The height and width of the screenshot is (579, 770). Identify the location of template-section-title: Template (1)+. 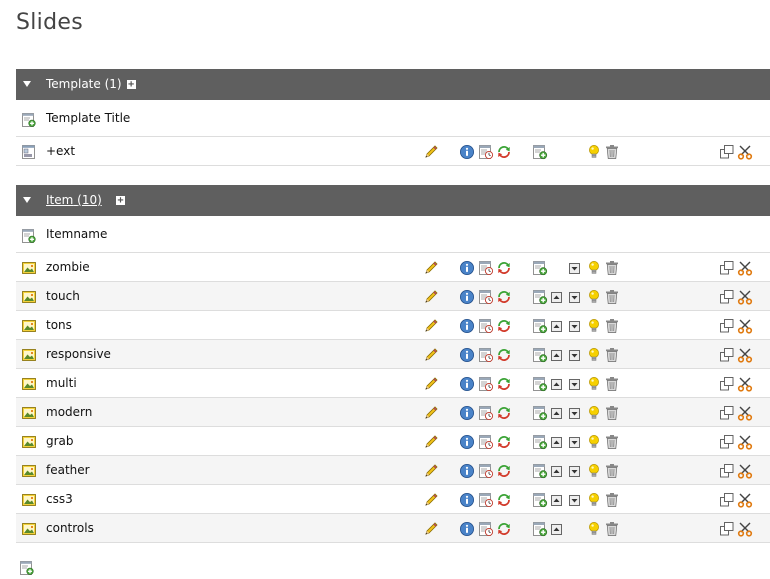
(91, 84).